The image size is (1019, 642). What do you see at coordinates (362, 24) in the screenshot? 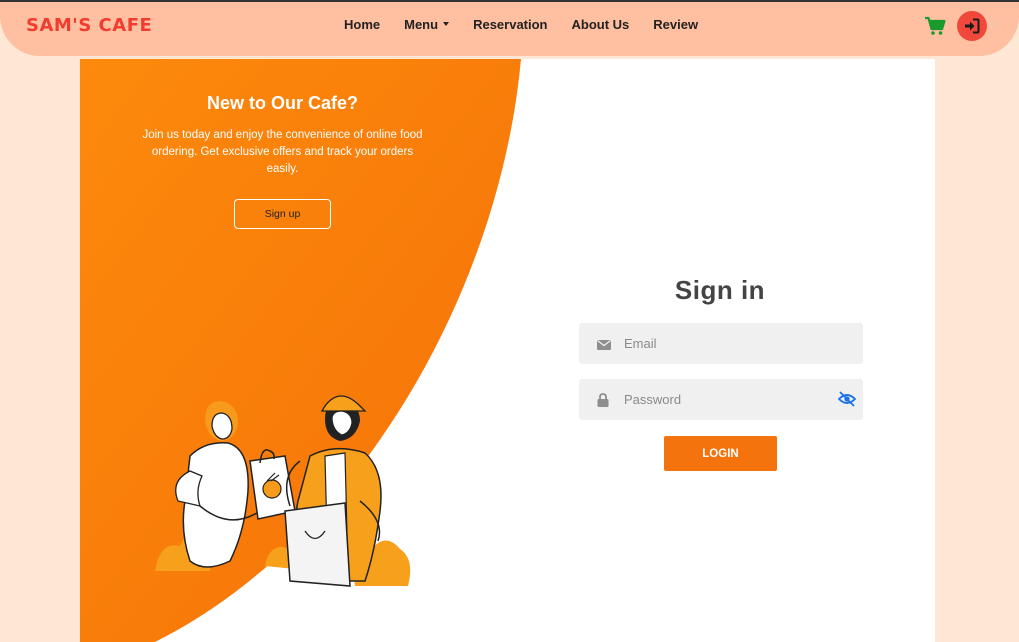
I see `nav-home: Home` at bounding box center [362, 24].